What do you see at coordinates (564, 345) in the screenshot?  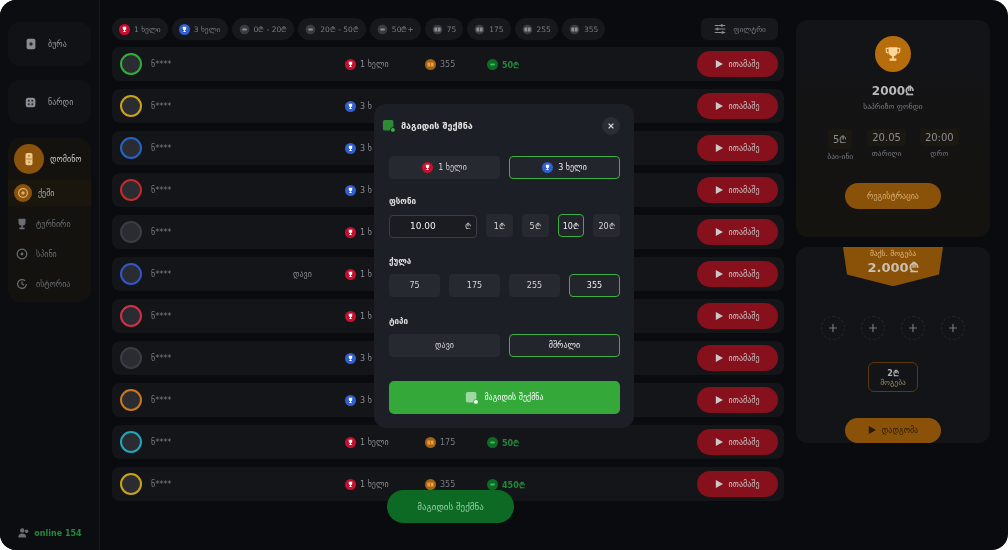 I see `option-button: მშრალი` at bounding box center [564, 345].